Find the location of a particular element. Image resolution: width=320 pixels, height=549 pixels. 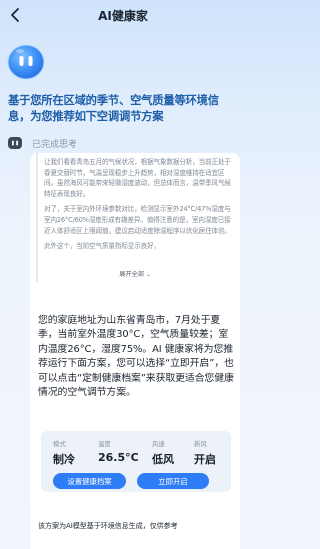

fresh-air-metric: 新风 开启 is located at coordinates (205, 453).